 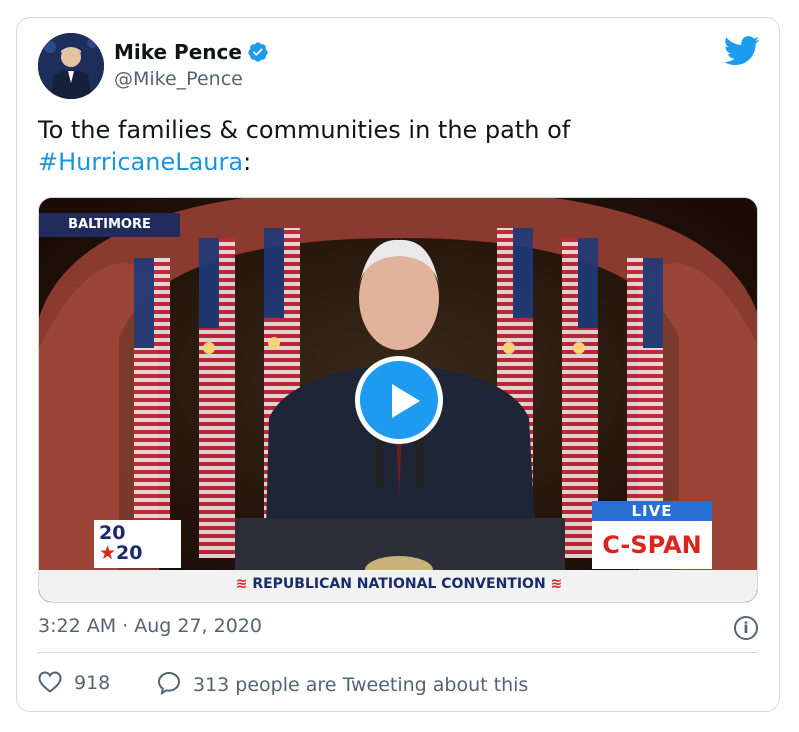 What do you see at coordinates (556, 584) in the screenshot?
I see `banner-stripe-right-icon: ≋` at bounding box center [556, 584].